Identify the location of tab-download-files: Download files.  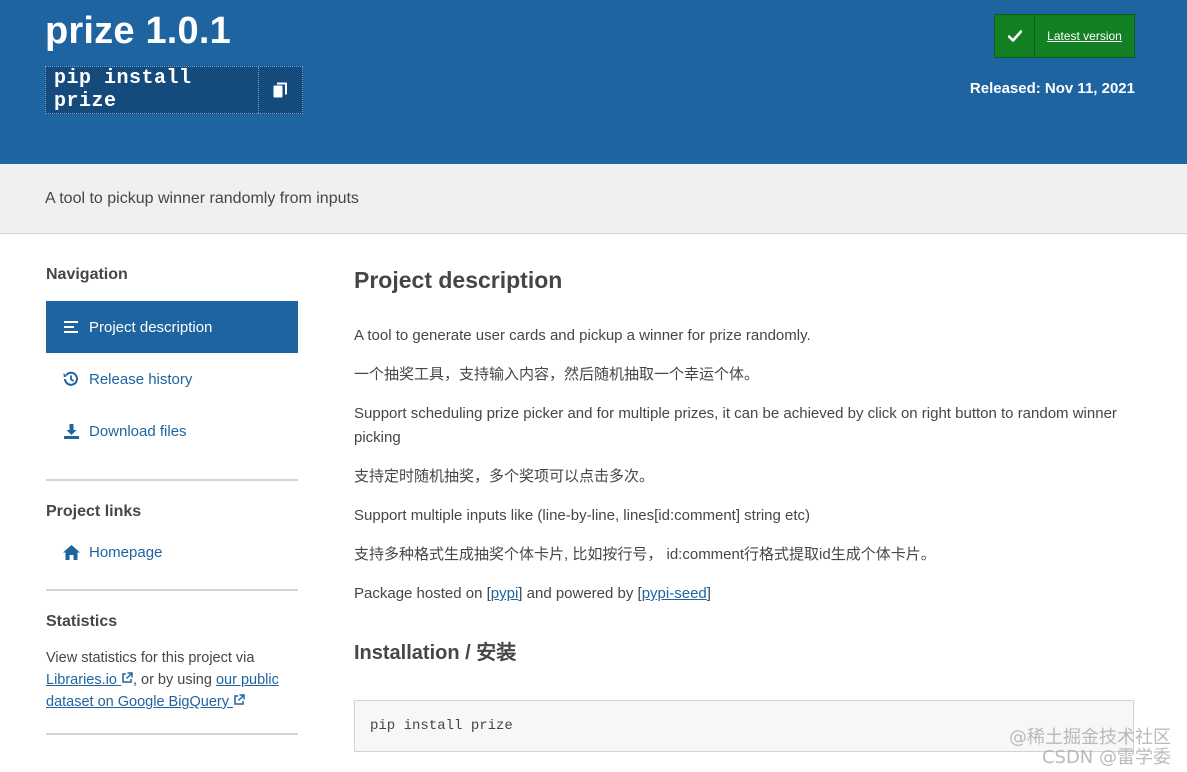
(172, 431).